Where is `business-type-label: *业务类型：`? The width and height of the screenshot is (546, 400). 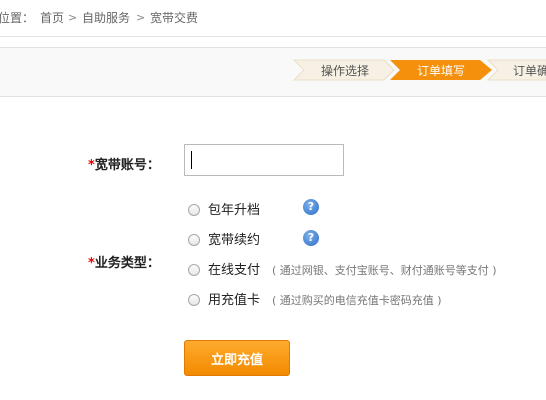
business-type-label: *业务类型： is located at coordinates (124, 261).